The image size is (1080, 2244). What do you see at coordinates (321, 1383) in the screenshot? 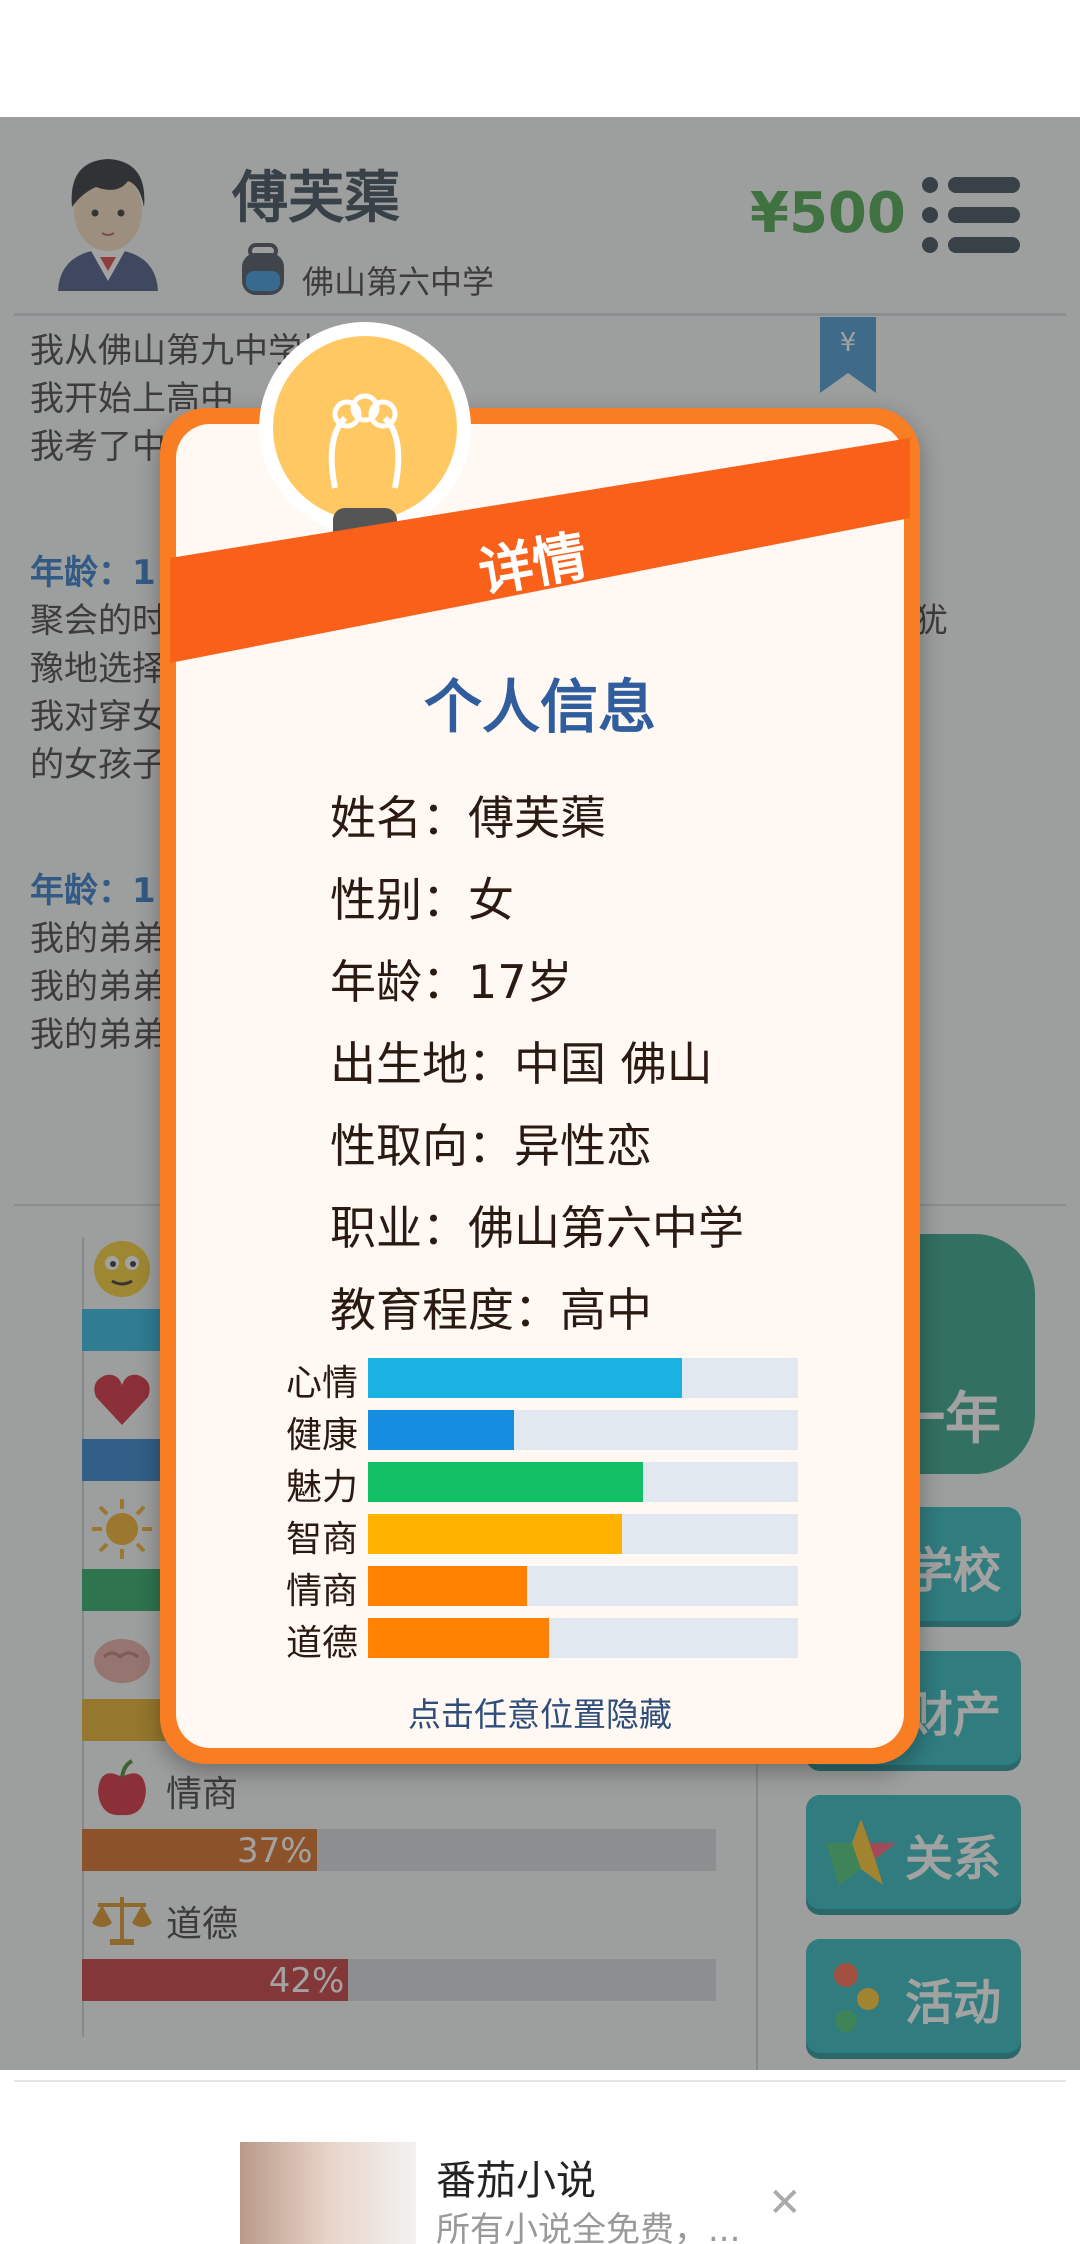
I see `attribute-bar-label: 心情` at bounding box center [321, 1383].